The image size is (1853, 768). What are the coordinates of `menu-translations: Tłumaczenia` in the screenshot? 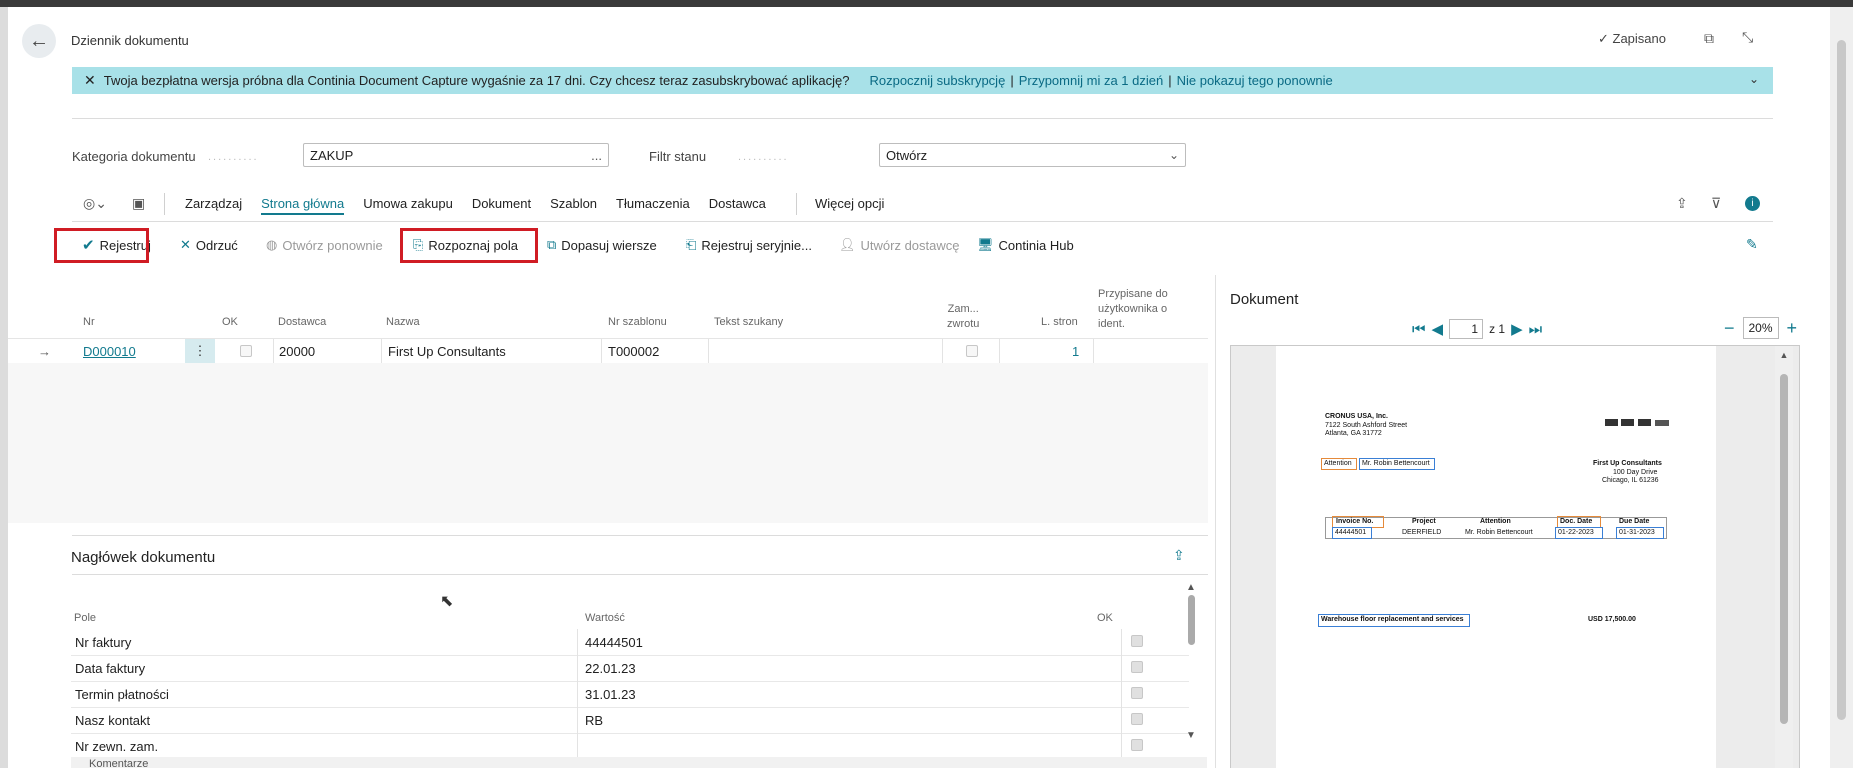 It's located at (653, 205).